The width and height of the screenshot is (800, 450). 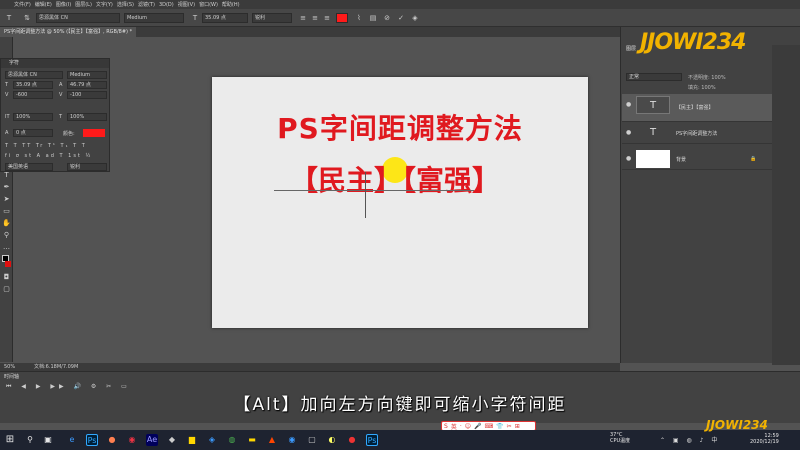 What do you see at coordinates (352, 440) in the screenshot?
I see `recorder-icon: ●` at bounding box center [352, 440].